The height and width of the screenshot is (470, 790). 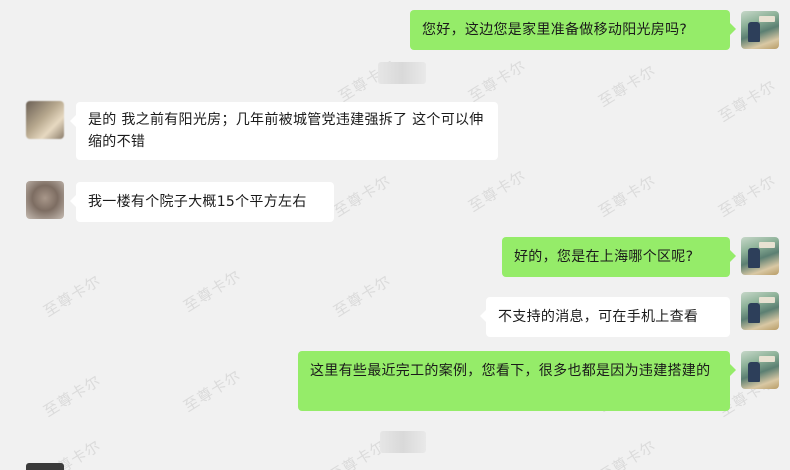 What do you see at coordinates (395, 311) in the screenshot?
I see `message-row: 不支持的消息，可在手机上查看` at bounding box center [395, 311].